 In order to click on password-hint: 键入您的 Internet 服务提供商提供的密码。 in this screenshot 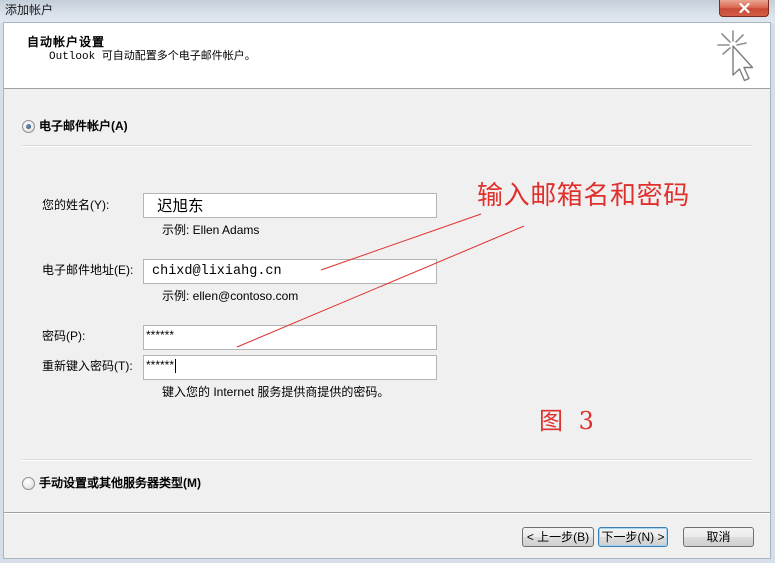, I will do `click(276, 392)`.